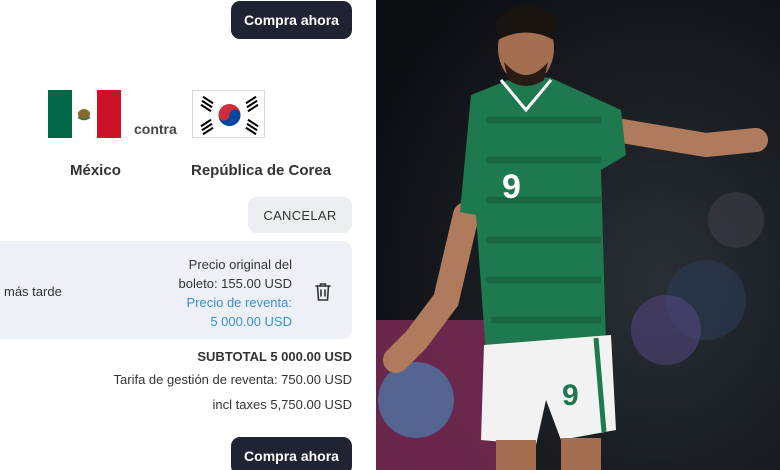  What do you see at coordinates (232, 379) in the screenshot?
I see `resale-fee: Tarifa de gestión de reventa: 750.00 USD` at bounding box center [232, 379].